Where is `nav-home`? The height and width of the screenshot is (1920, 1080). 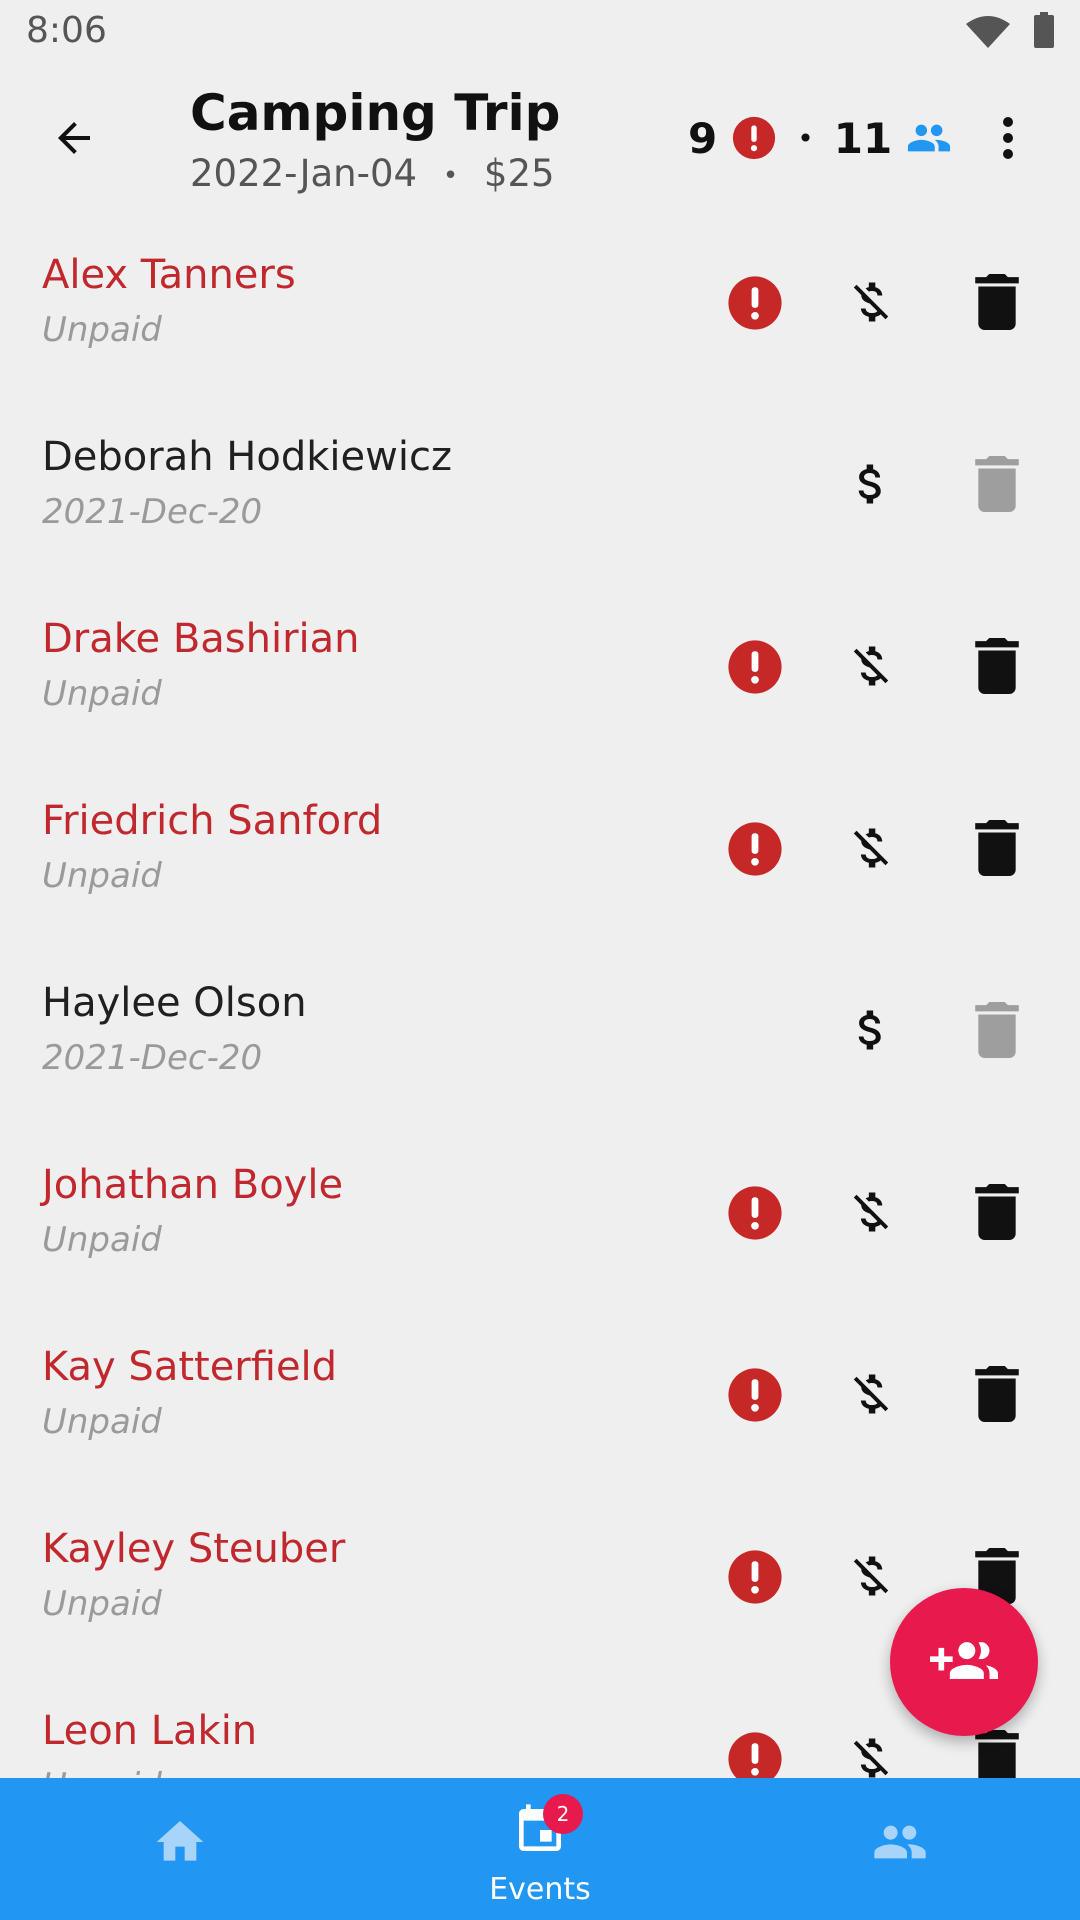 nav-home is located at coordinates (180, 1849).